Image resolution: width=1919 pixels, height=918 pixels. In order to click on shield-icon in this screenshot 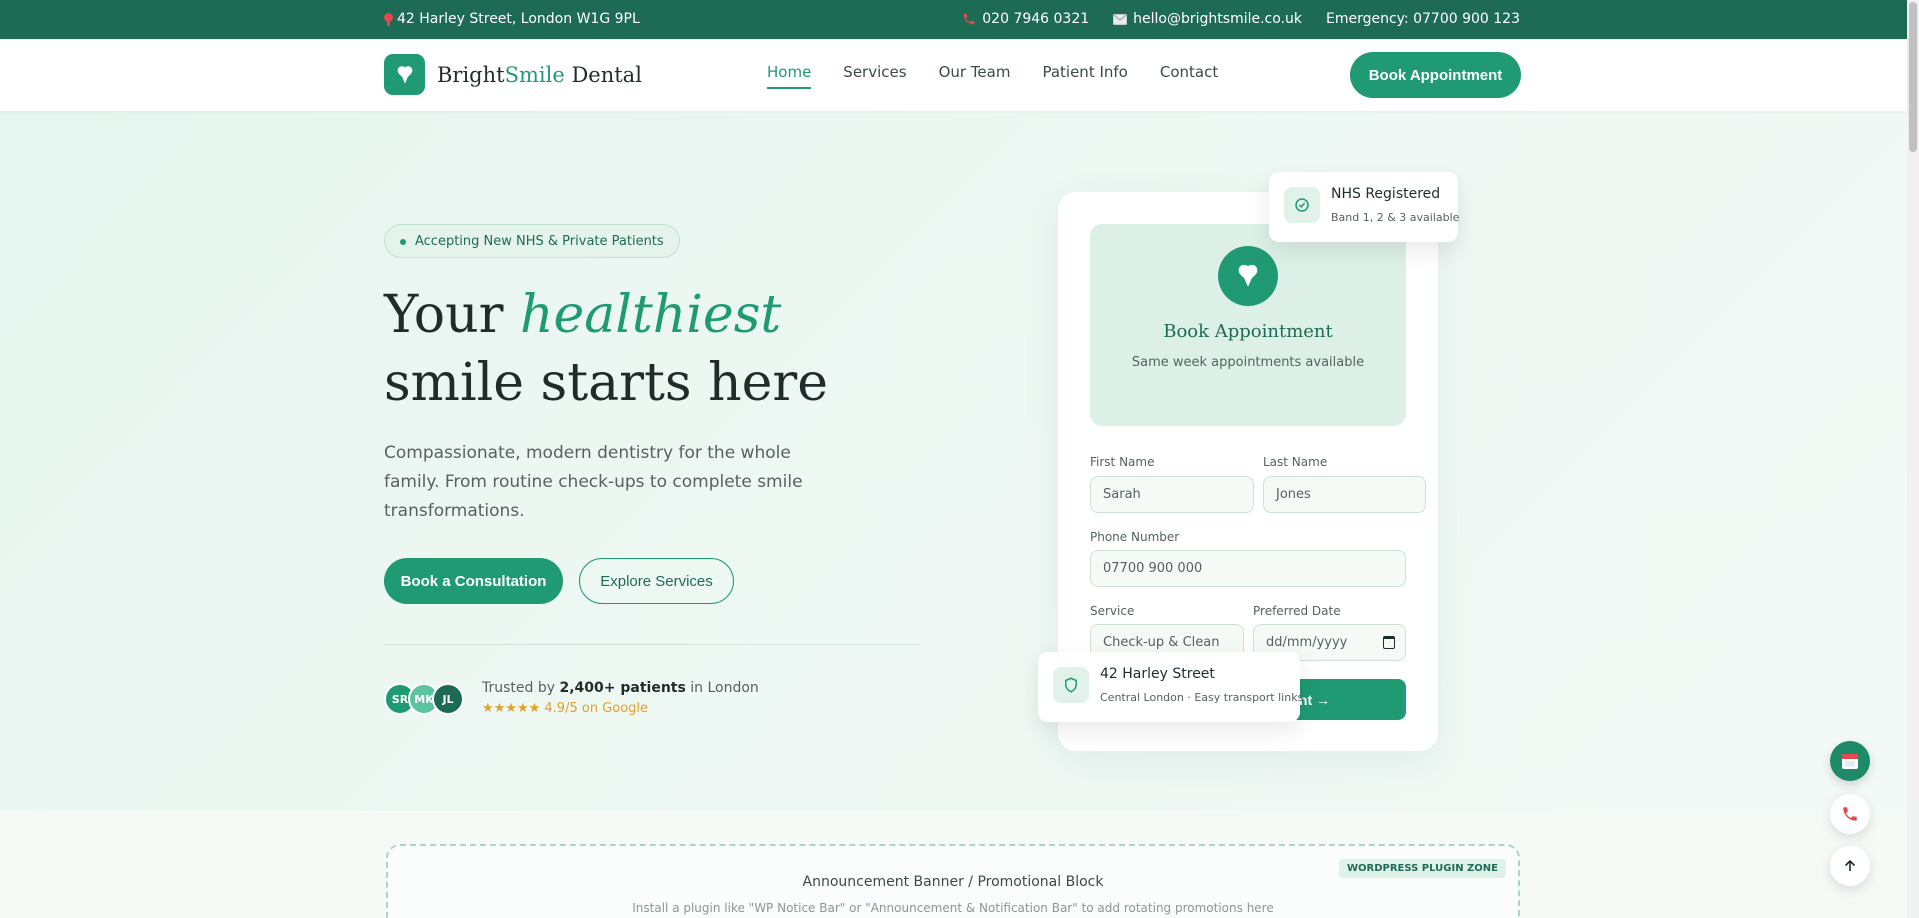, I will do `click(1071, 685)`.